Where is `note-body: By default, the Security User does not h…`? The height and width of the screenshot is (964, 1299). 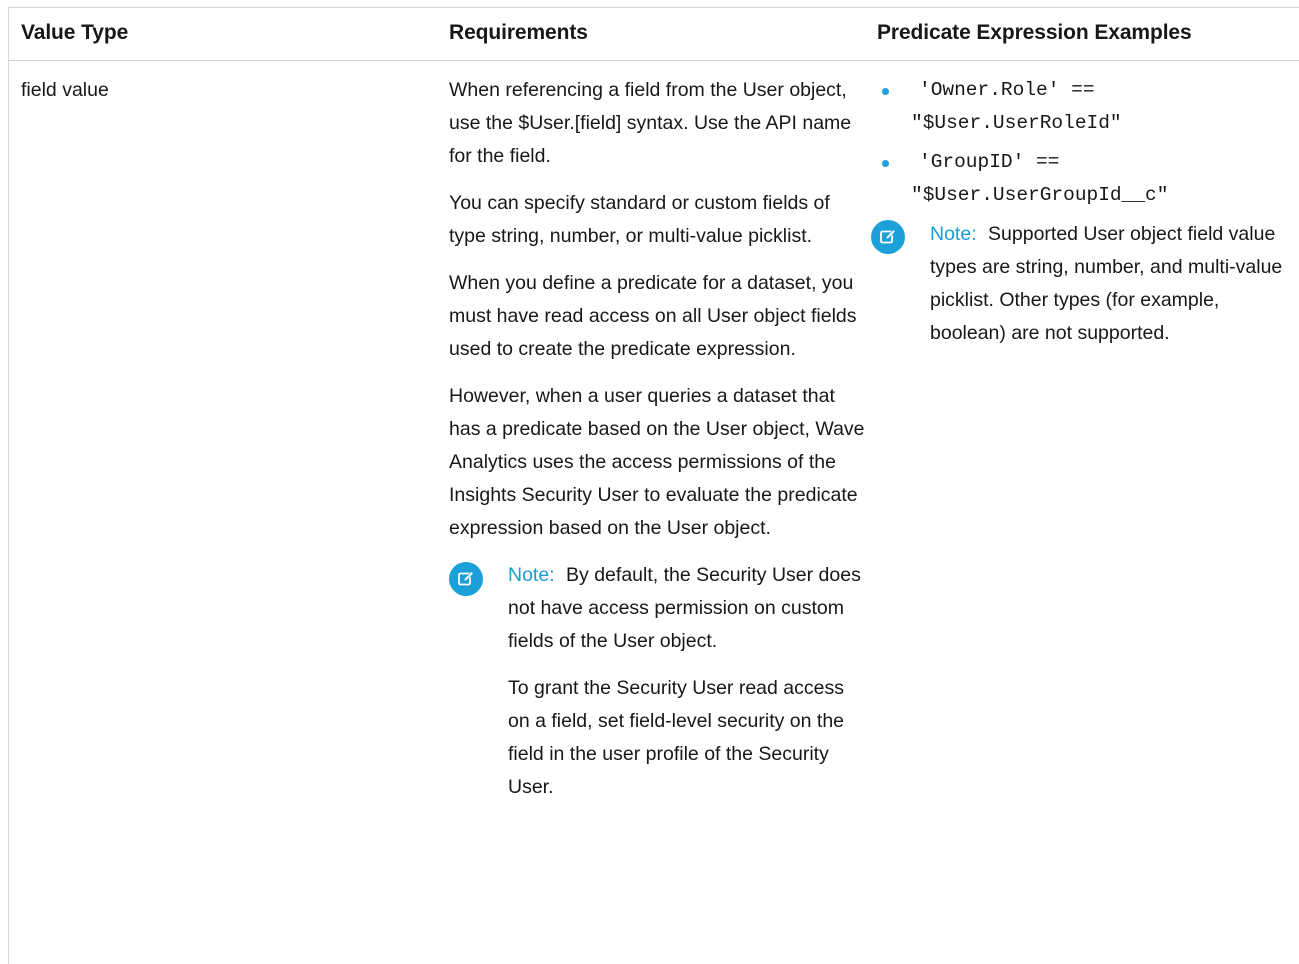 note-body: By default, the Security User does not h… is located at coordinates (684, 608).